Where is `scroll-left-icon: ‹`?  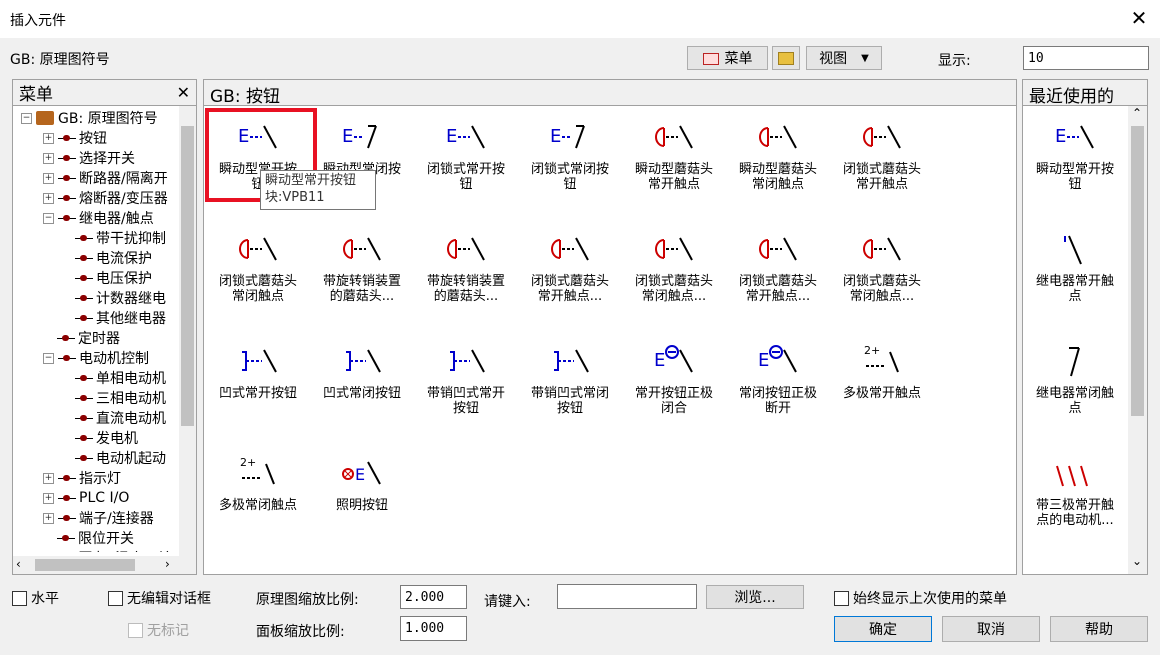
scroll-left-icon: ‹ is located at coordinates (18, 564).